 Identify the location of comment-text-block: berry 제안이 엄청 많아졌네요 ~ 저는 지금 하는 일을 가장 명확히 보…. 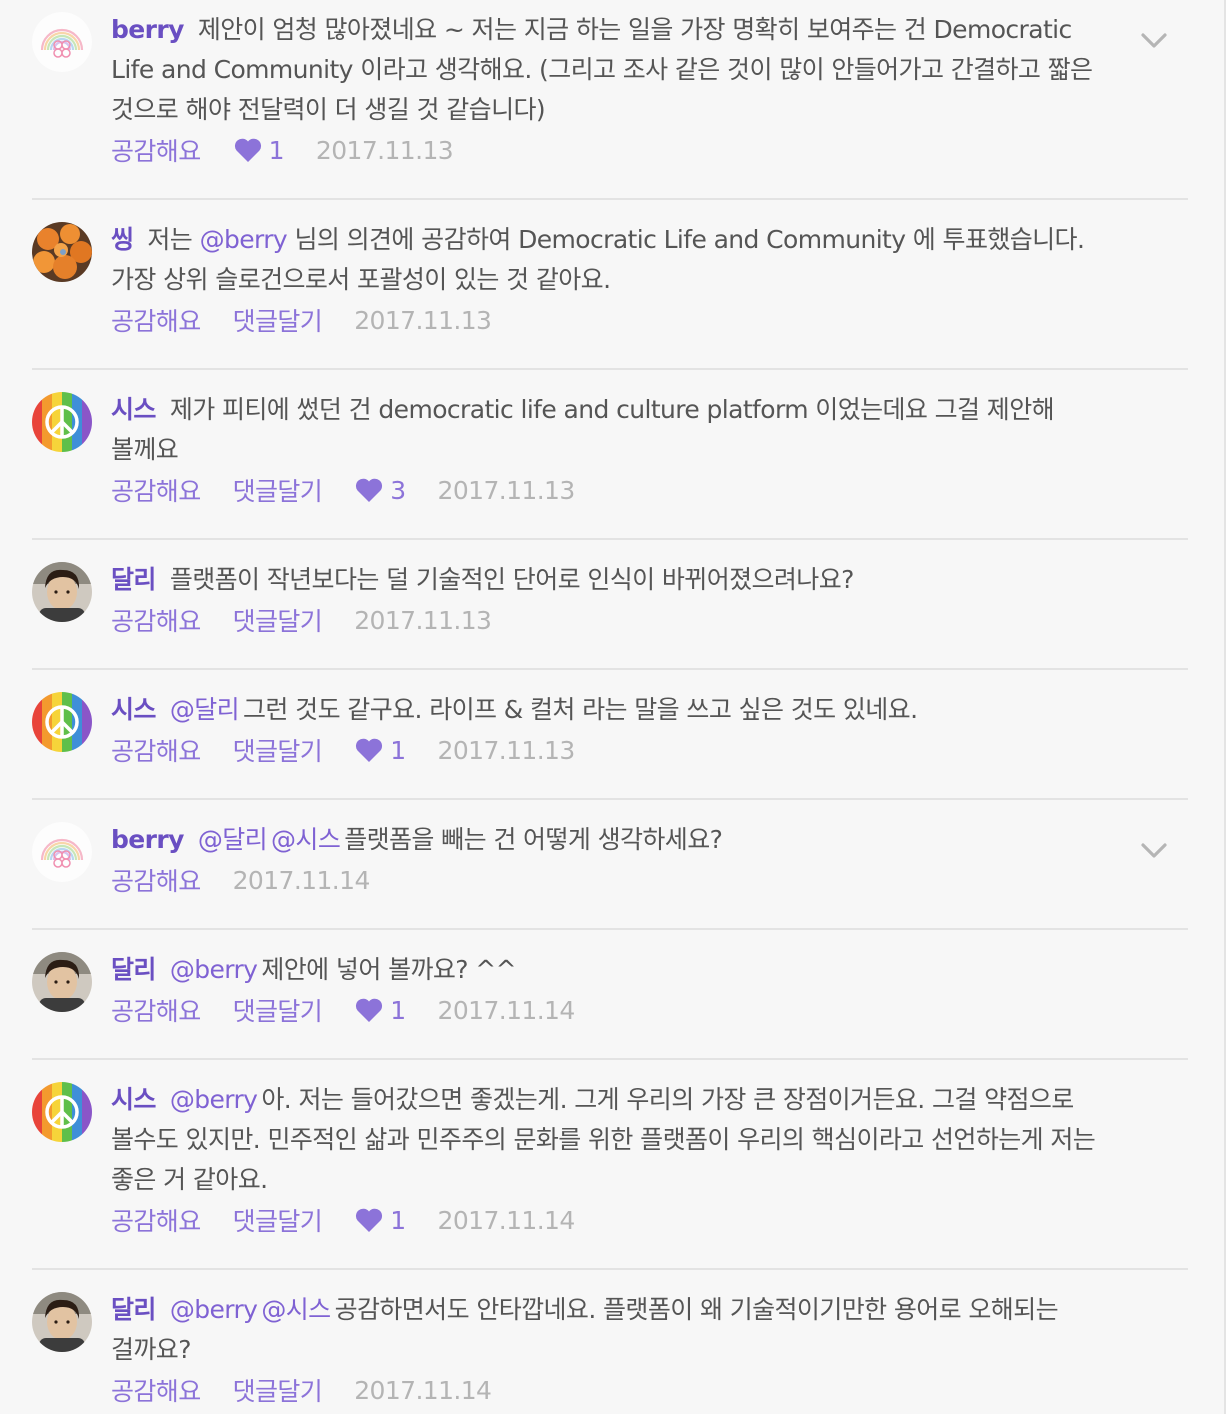
(614, 70).